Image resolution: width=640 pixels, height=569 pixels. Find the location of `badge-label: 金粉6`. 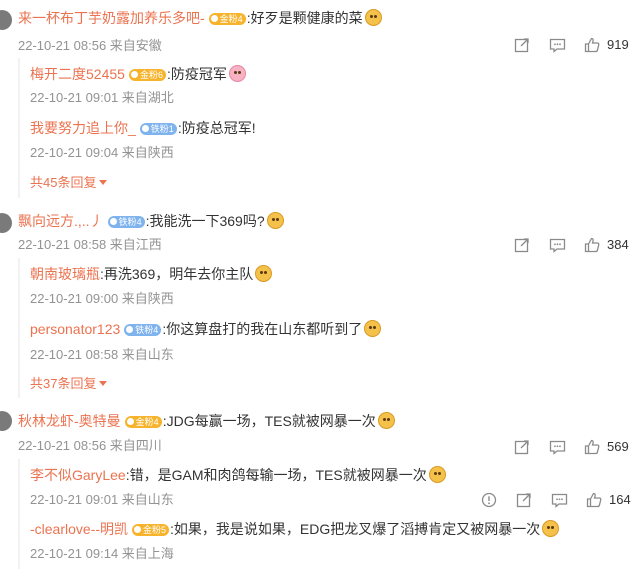

badge-label: 金粉6 is located at coordinates (151, 75).